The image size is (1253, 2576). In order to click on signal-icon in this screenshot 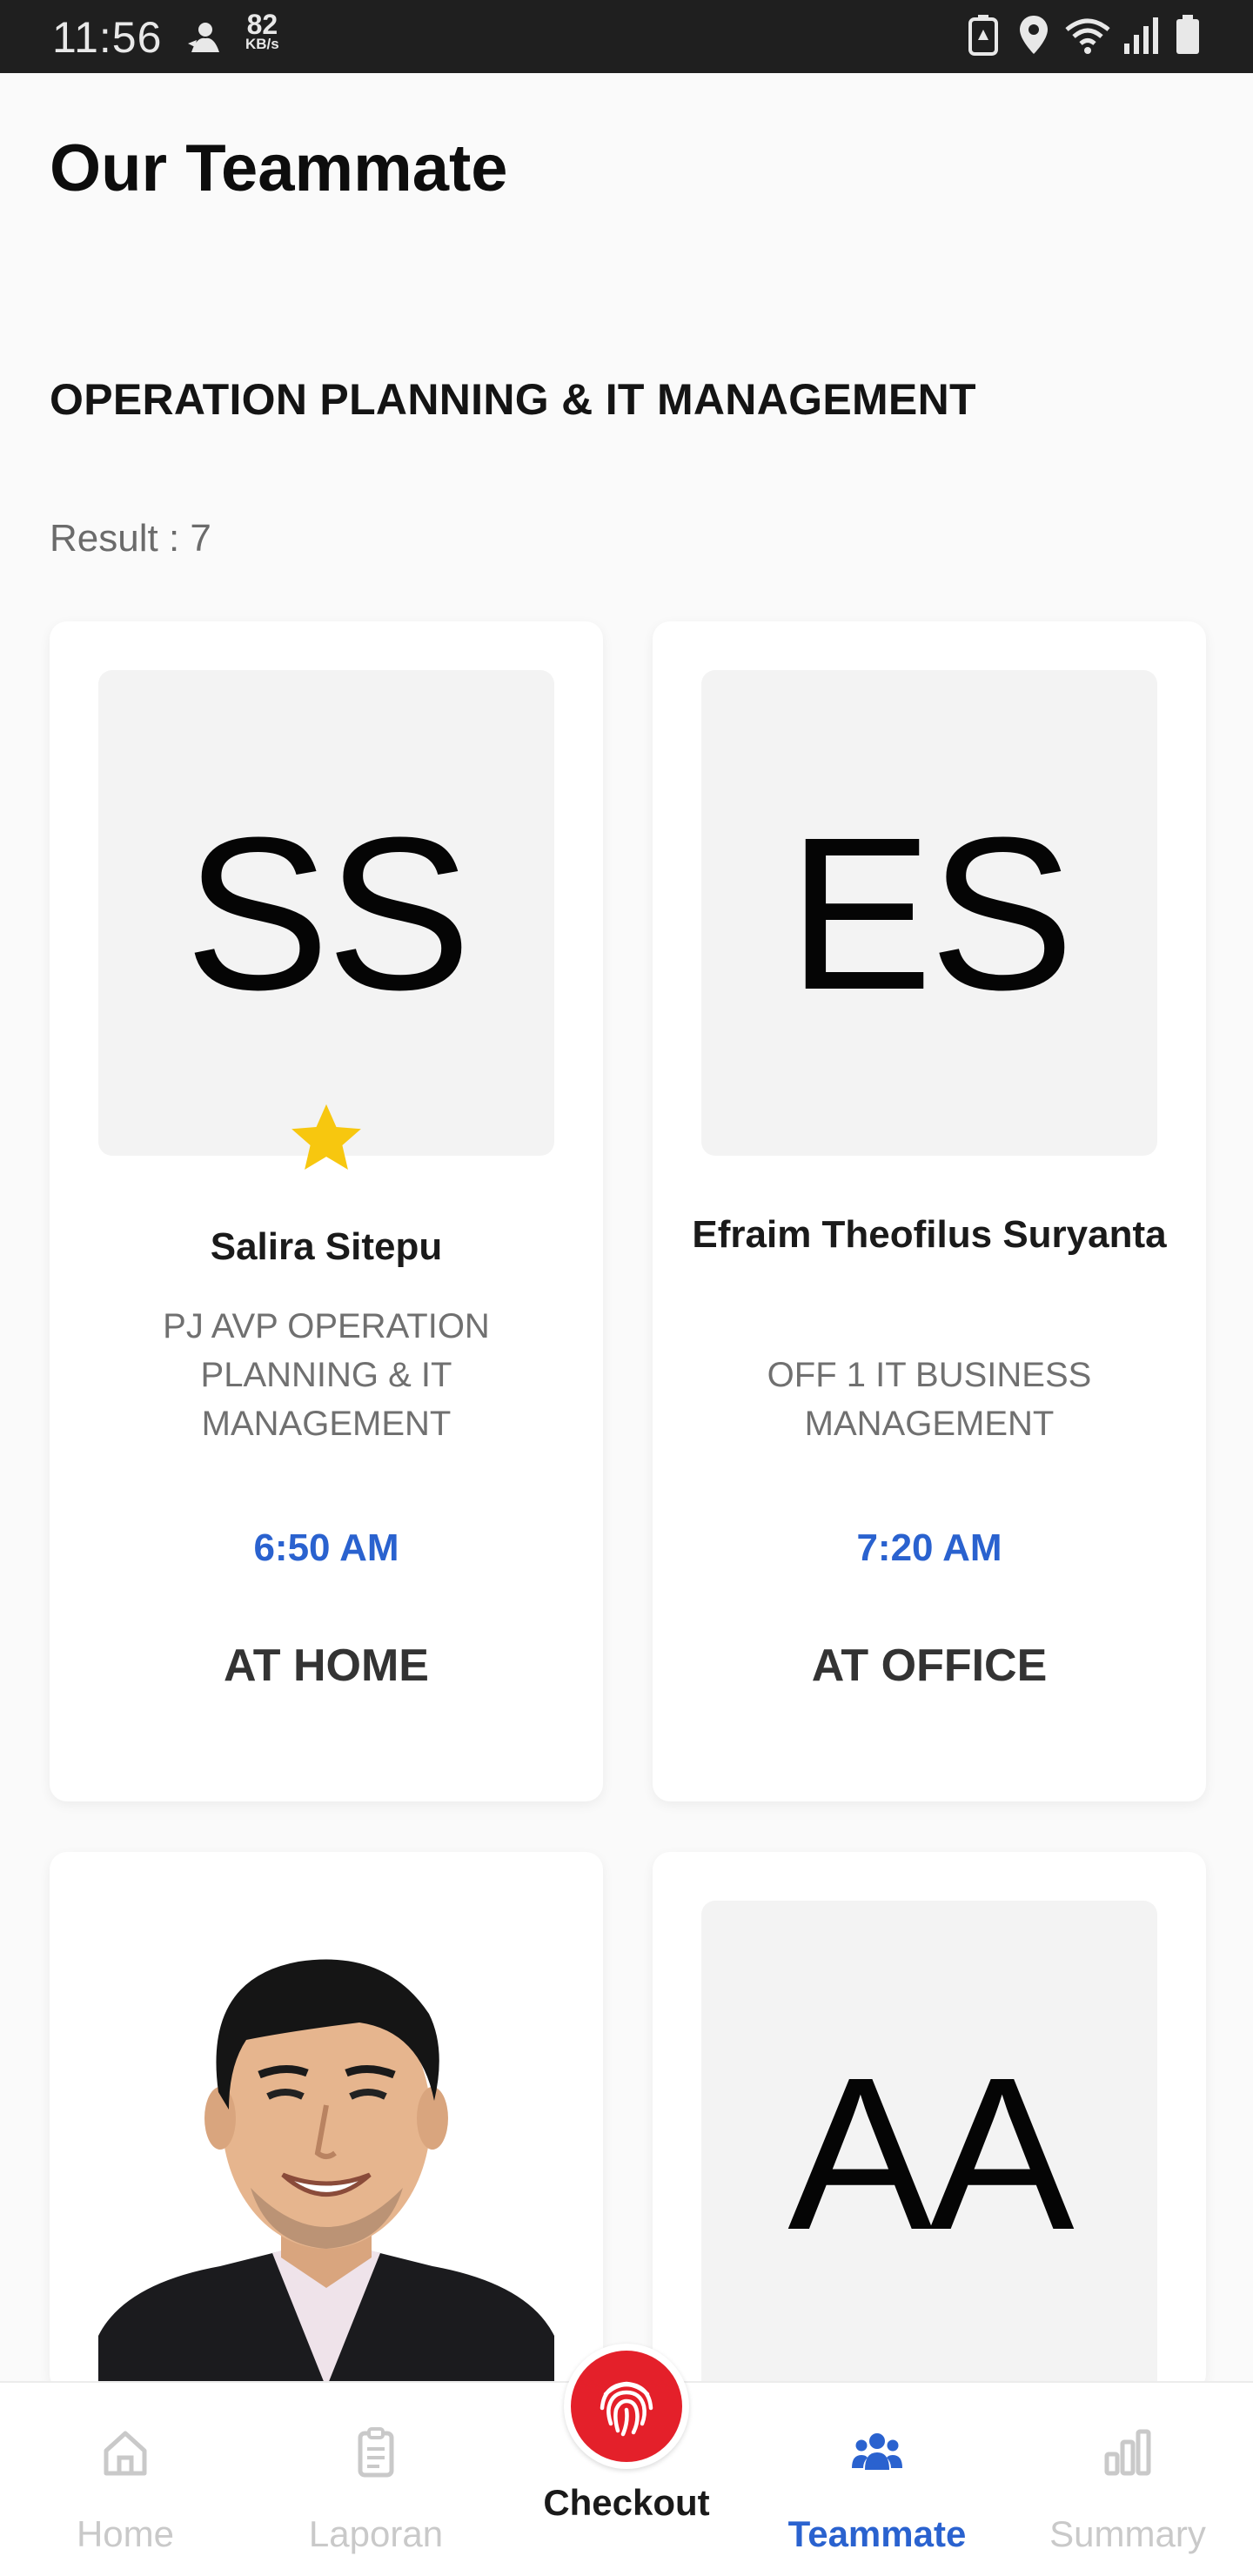, I will do `click(1141, 37)`.